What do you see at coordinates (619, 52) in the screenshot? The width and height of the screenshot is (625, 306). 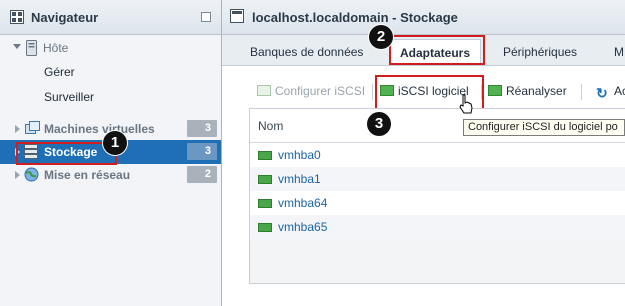 I see `tab-more: M` at bounding box center [619, 52].